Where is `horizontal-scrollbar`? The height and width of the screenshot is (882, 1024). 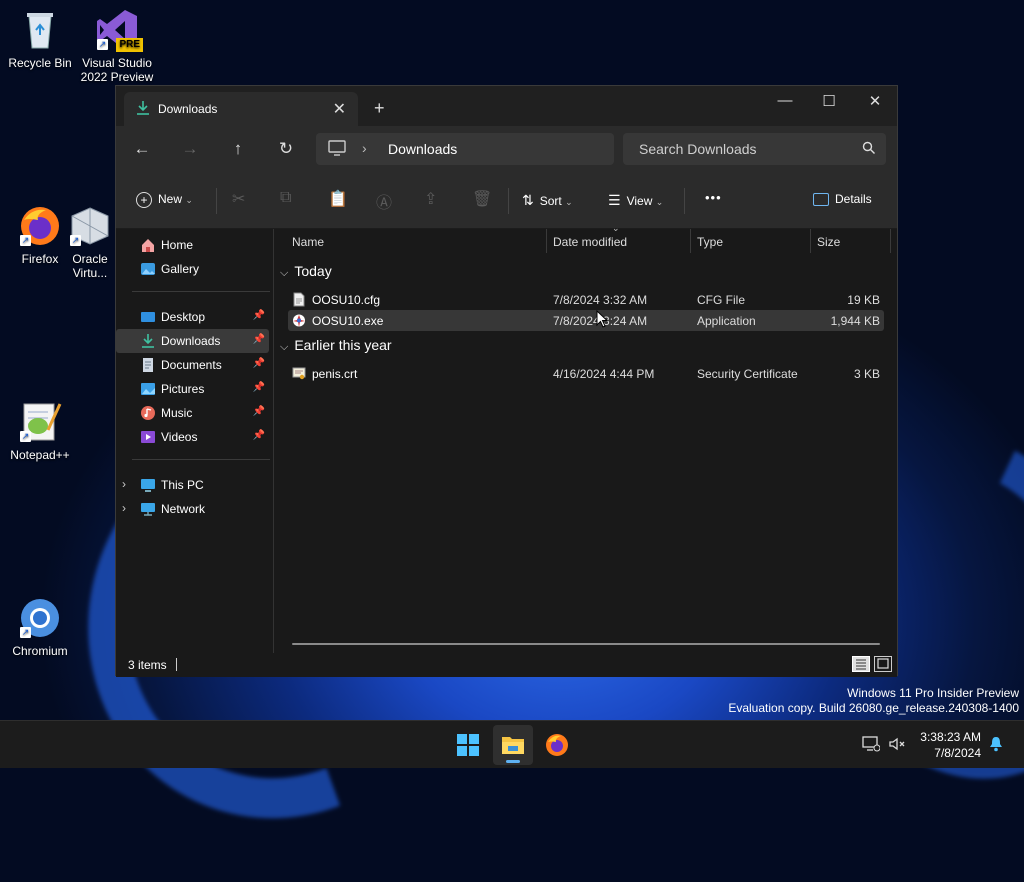 horizontal-scrollbar is located at coordinates (586, 644).